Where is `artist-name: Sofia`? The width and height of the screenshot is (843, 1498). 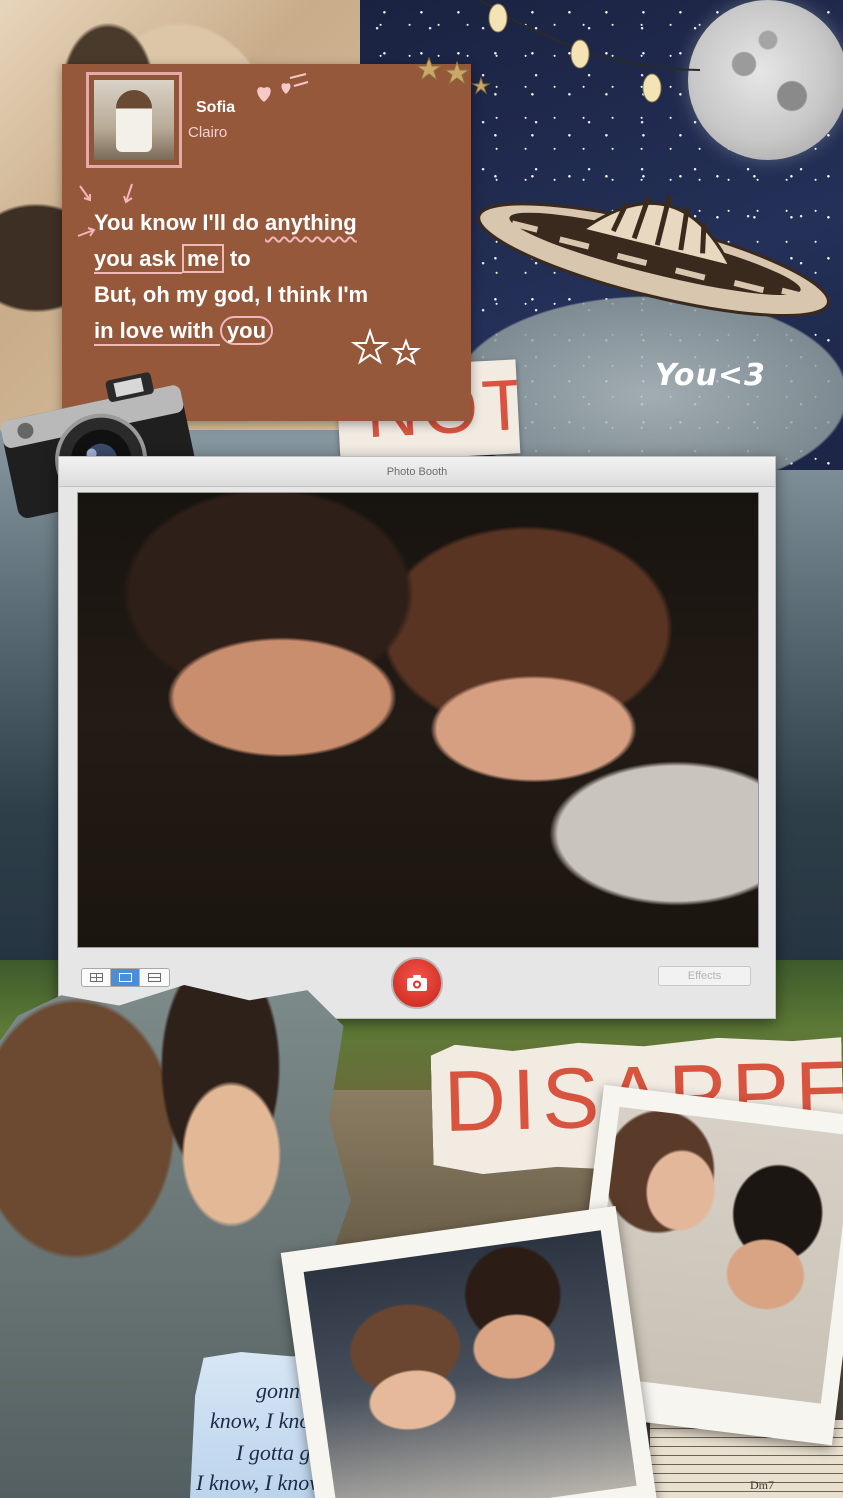
artist-name: Sofia is located at coordinates (216, 107).